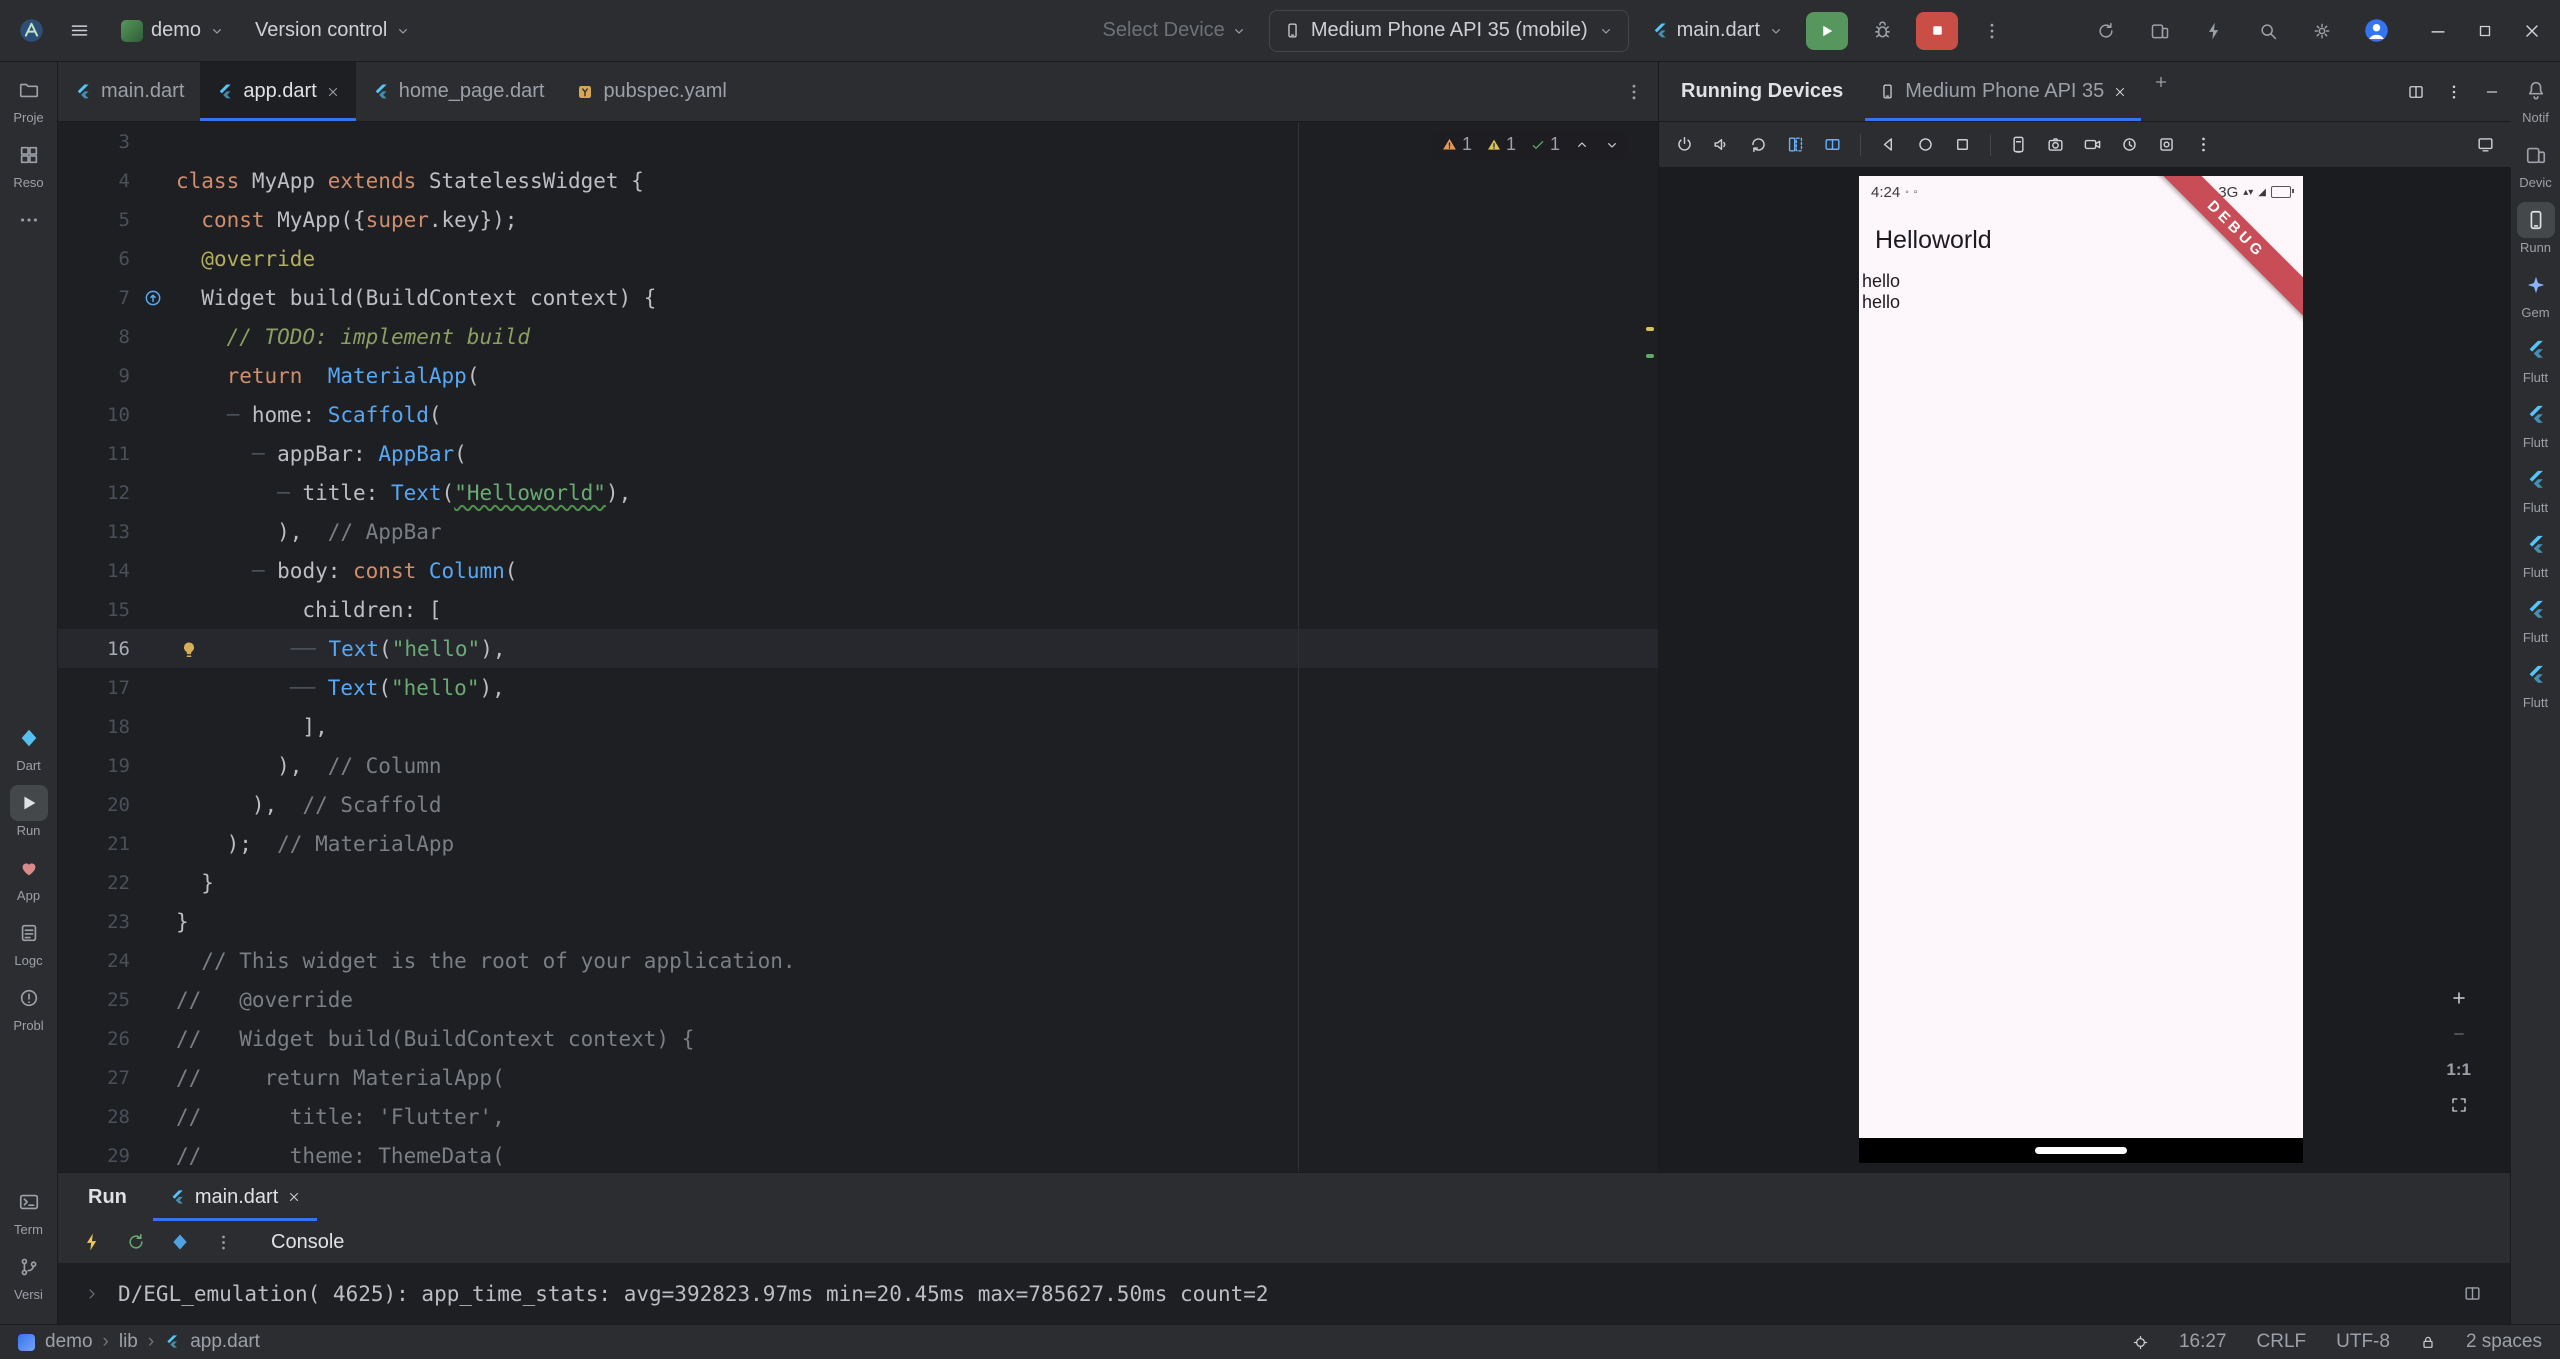 Image resolution: width=2560 pixels, height=1359 pixels. Describe the element at coordinates (2166, 144) in the screenshot. I see `settings-button-icon` at that location.